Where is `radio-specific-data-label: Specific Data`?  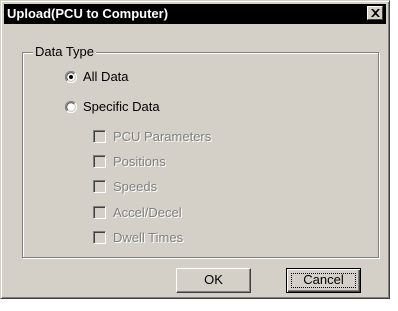
radio-specific-data-label: Specific Data is located at coordinates (121, 106).